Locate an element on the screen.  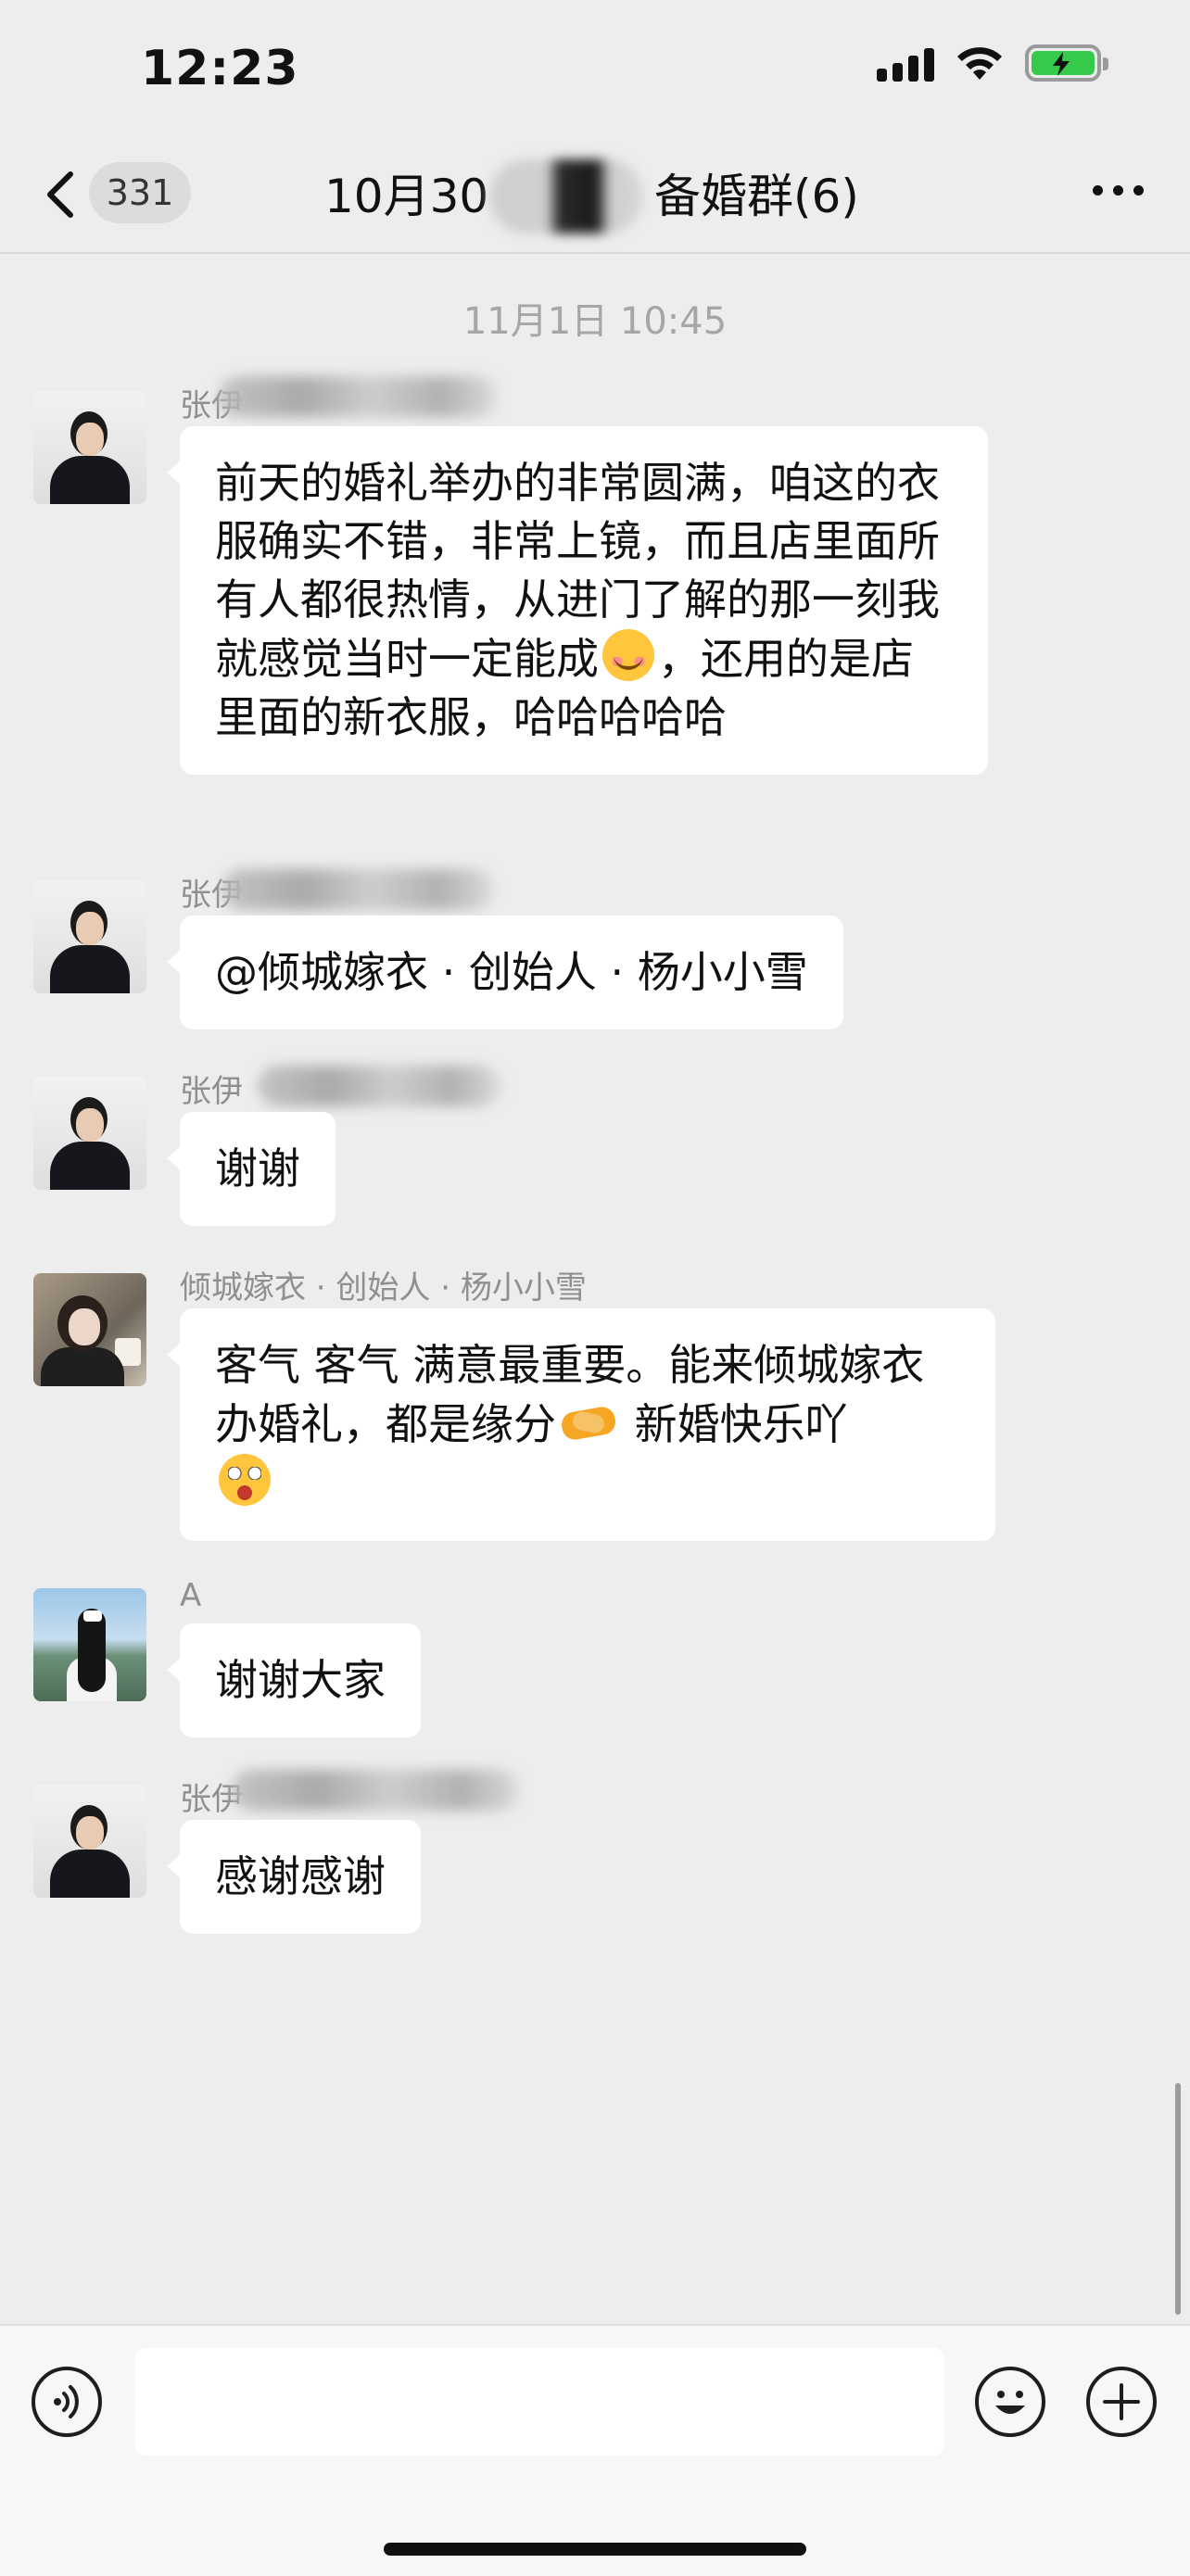
message-timestamp: 11月1日 10:45 is located at coordinates (595, 321).